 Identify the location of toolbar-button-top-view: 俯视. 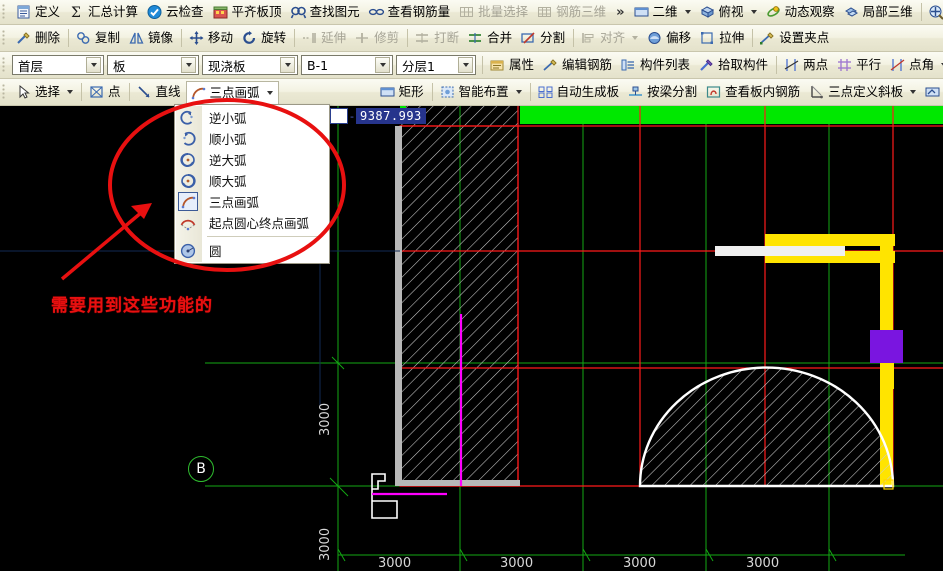
(729, 12).